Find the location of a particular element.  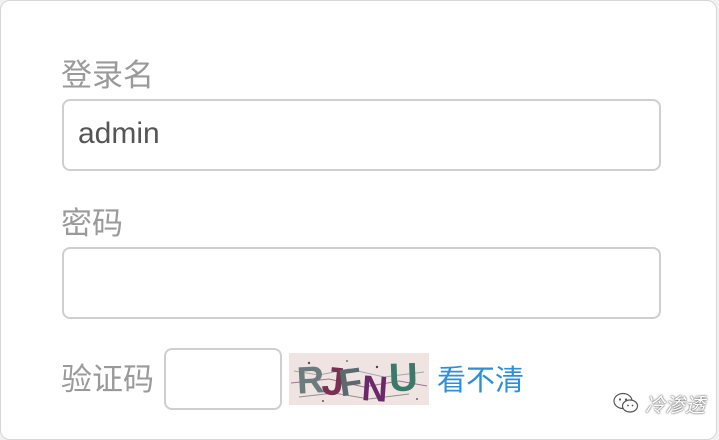

captcha-input is located at coordinates (223, 379).